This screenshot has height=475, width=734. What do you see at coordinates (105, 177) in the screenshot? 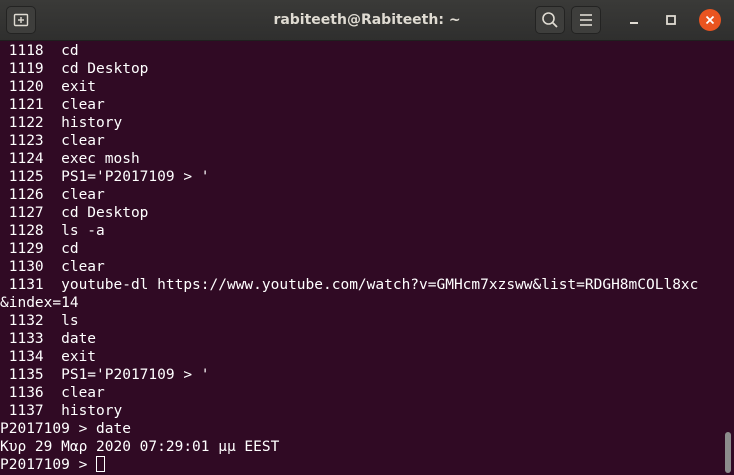
I see `terminal-line: 1125 PS1='P2017109 > '` at bounding box center [105, 177].